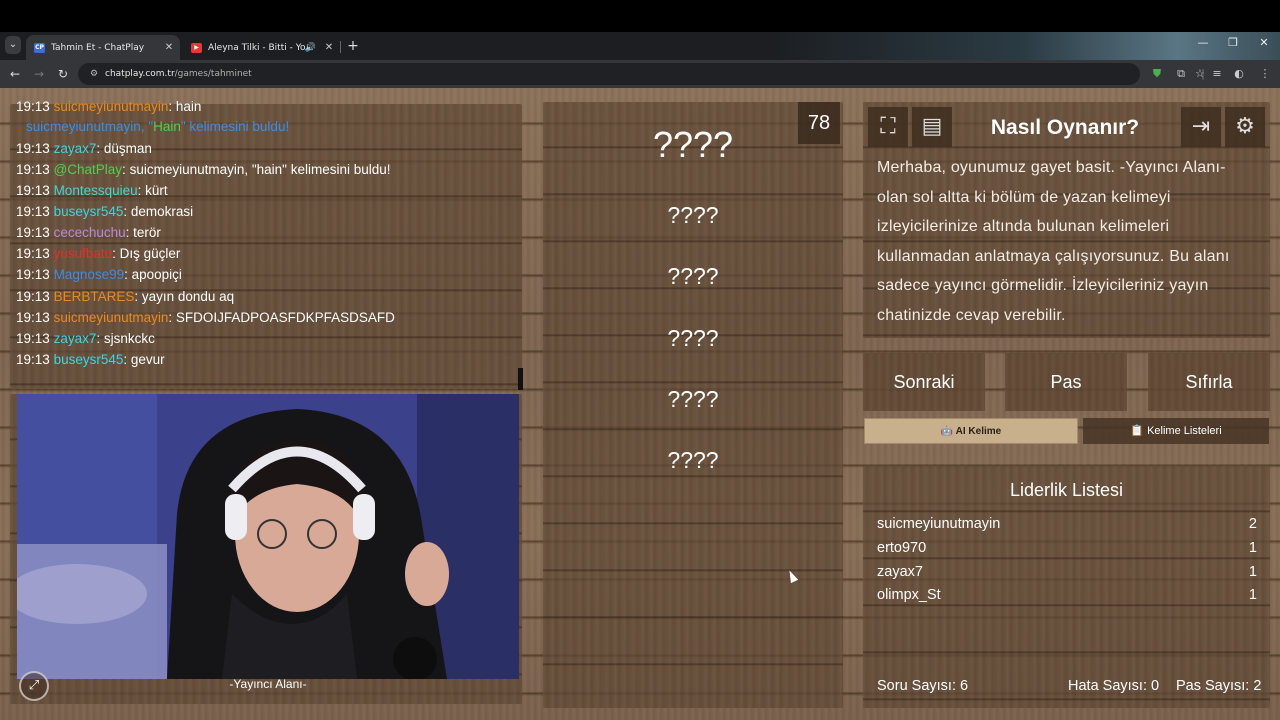 The image size is (1280, 720). Describe the element at coordinates (256, 47) in the screenshot. I see `tab-title: Aleyna Tilki - Bitti - YouTube` at that location.